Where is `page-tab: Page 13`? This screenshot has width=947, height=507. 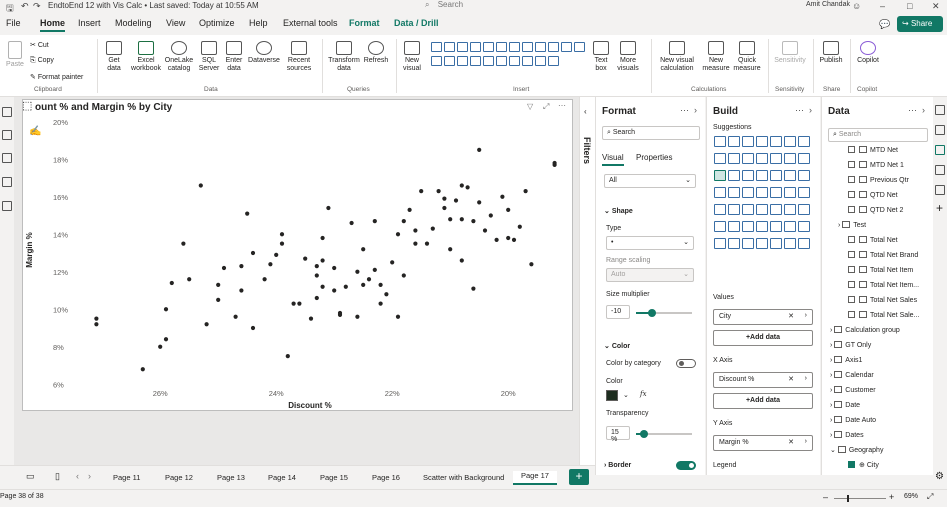
page-tab: Page 13 is located at coordinates (231, 477).